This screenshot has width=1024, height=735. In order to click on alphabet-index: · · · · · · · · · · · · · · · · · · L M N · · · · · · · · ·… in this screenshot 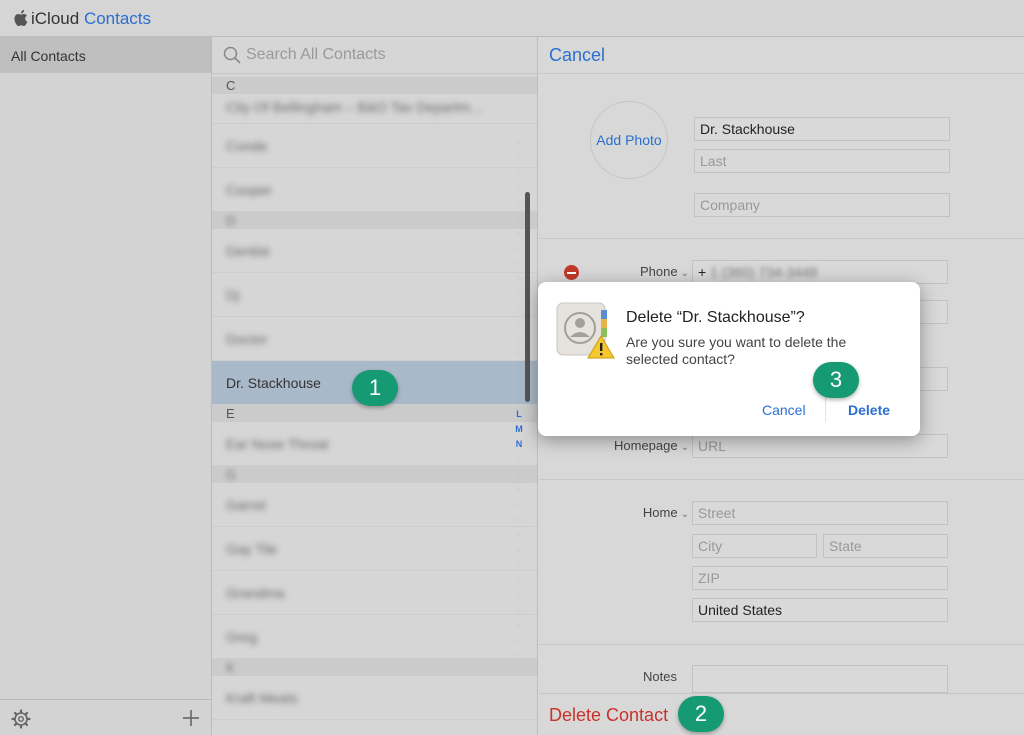, I will do `click(519, 399)`.